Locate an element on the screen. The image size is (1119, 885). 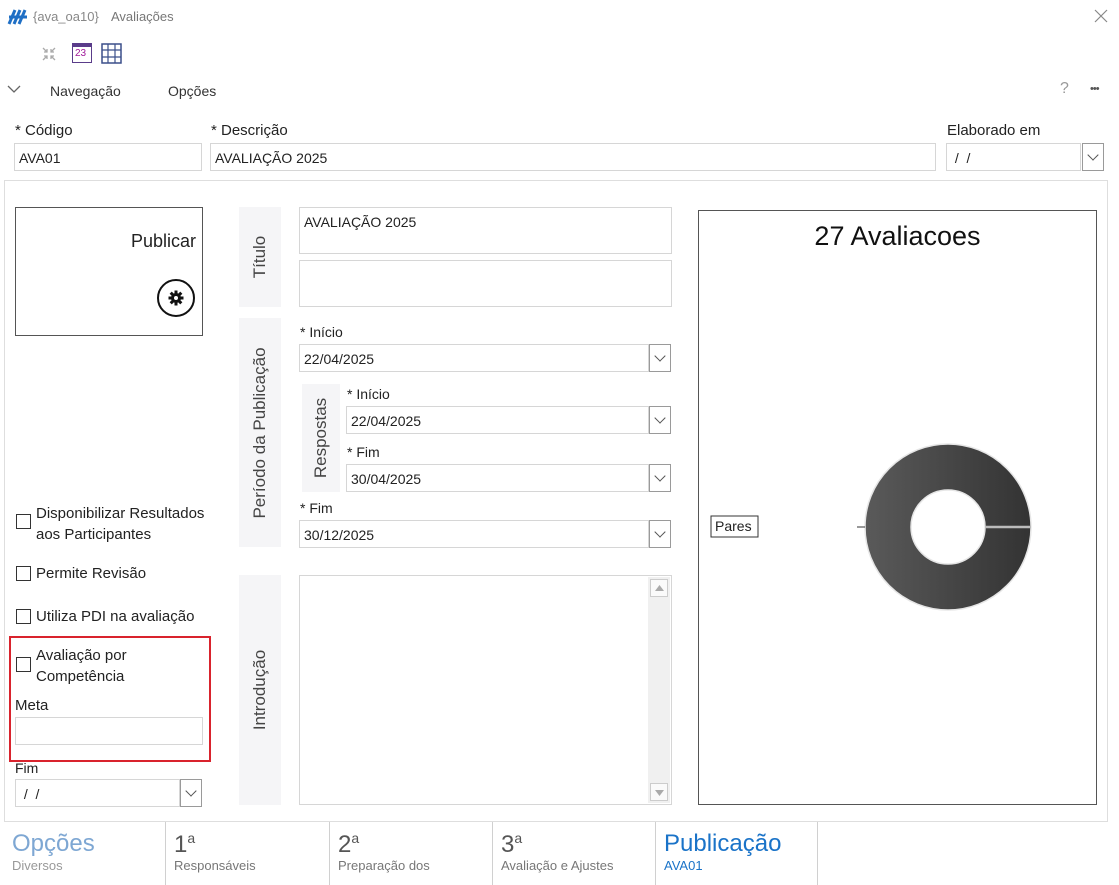
respostas-fim-dropdown-button is located at coordinates (660, 478).